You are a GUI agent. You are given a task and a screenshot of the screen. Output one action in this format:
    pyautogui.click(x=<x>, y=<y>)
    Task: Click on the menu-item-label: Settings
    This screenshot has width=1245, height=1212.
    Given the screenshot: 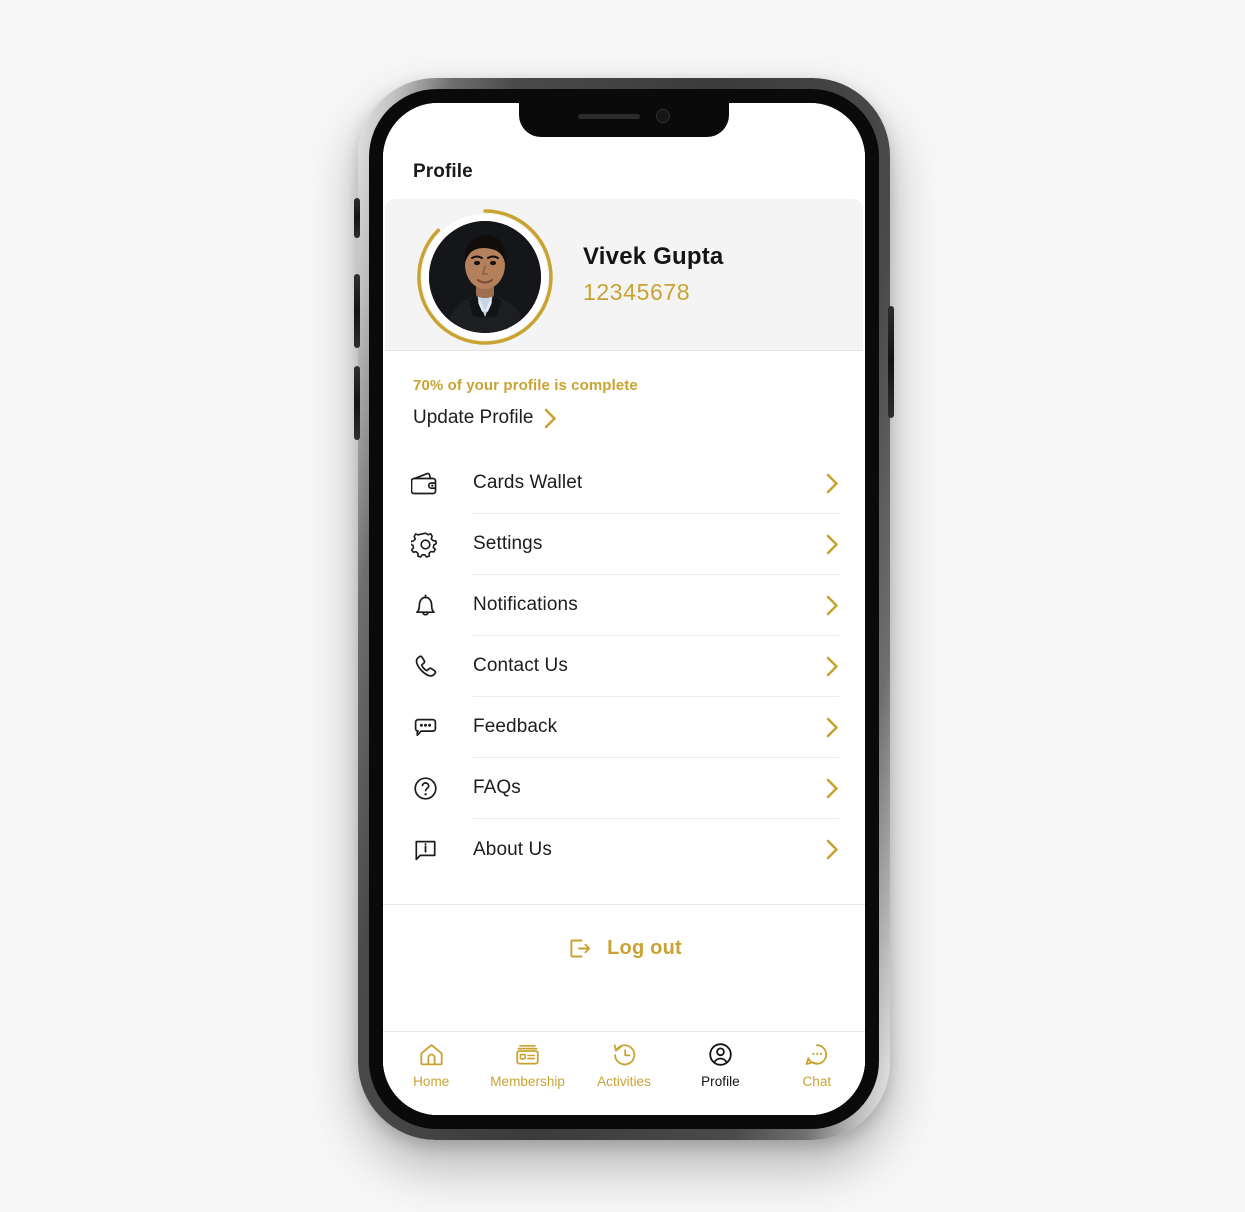 What is the action you would take?
    pyautogui.click(x=508, y=543)
    